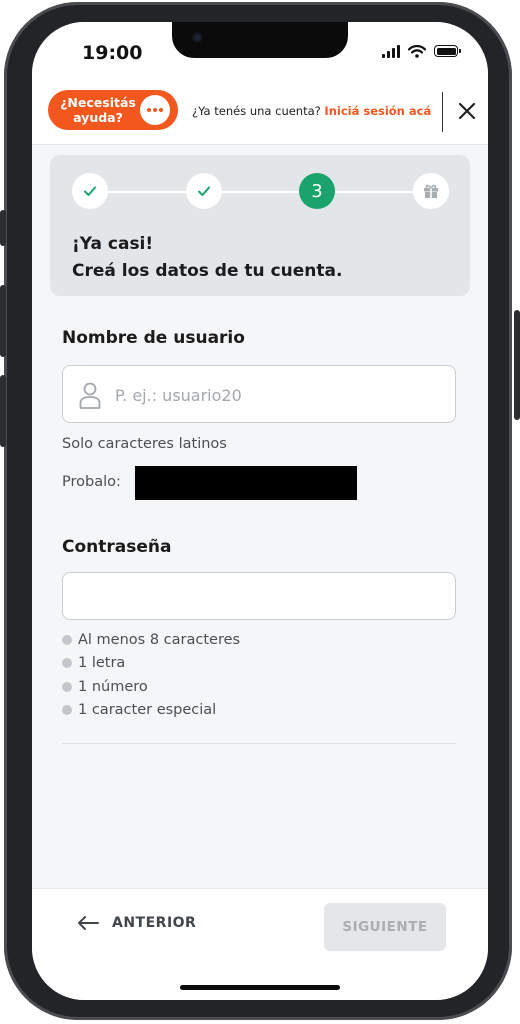  What do you see at coordinates (155, 110) in the screenshot?
I see `chat-bubble-icon` at bounding box center [155, 110].